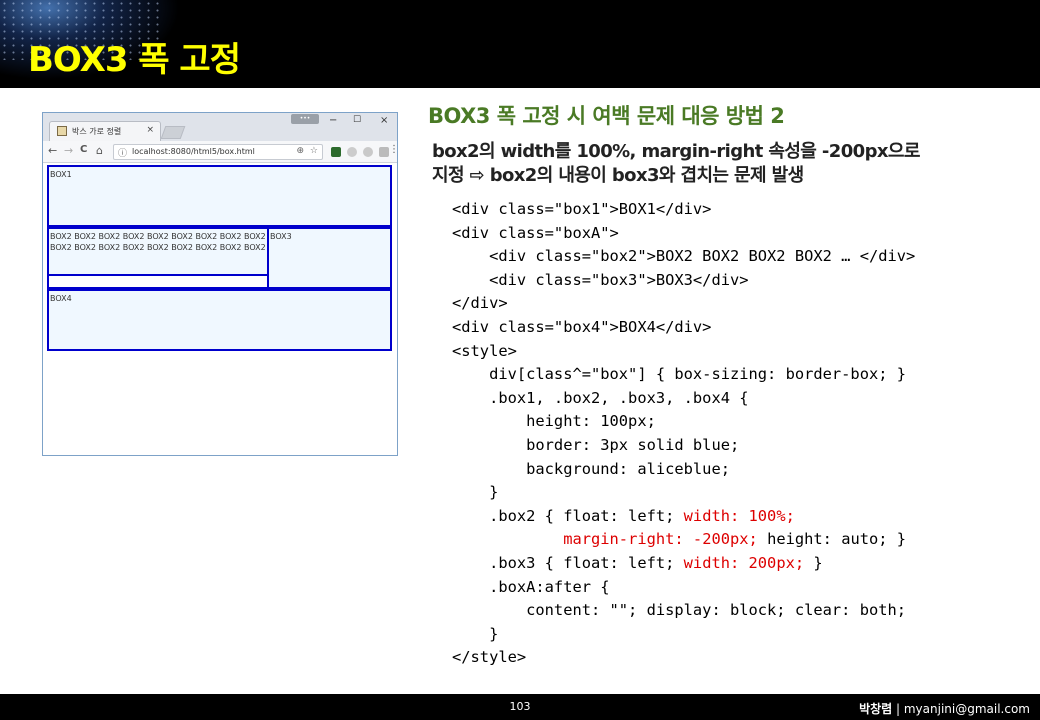 The image size is (1040, 720). Describe the element at coordinates (150, 130) in the screenshot. I see `tab-close-icon: ×` at that location.